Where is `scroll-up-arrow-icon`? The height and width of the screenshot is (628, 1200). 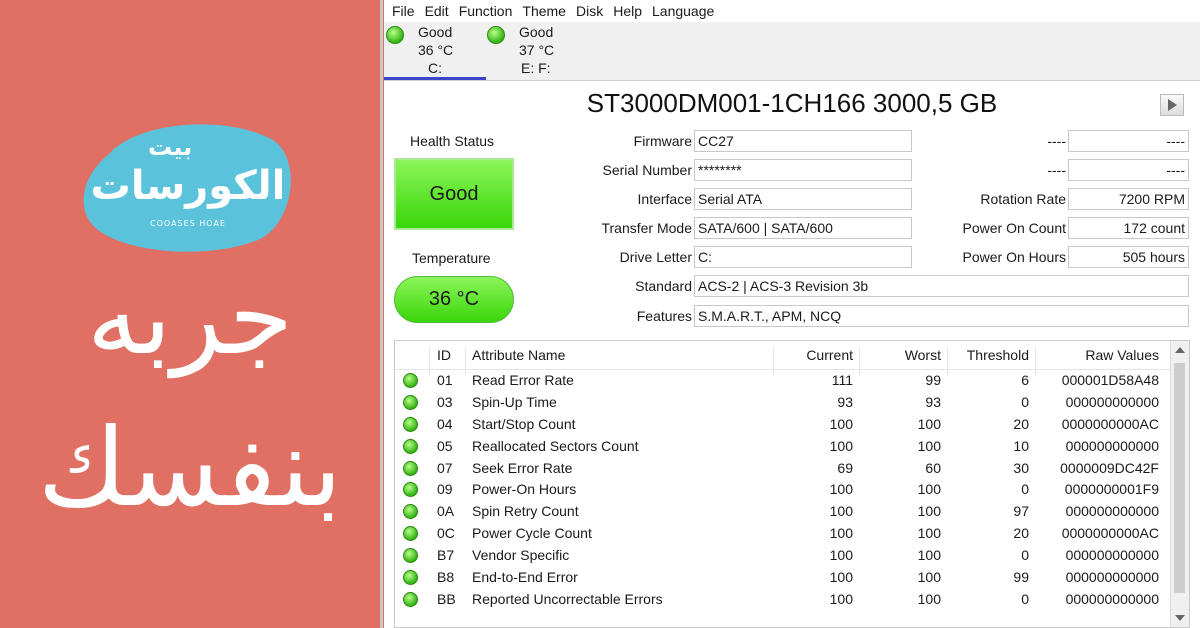 scroll-up-arrow-icon is located at coordinates (1180, 350).